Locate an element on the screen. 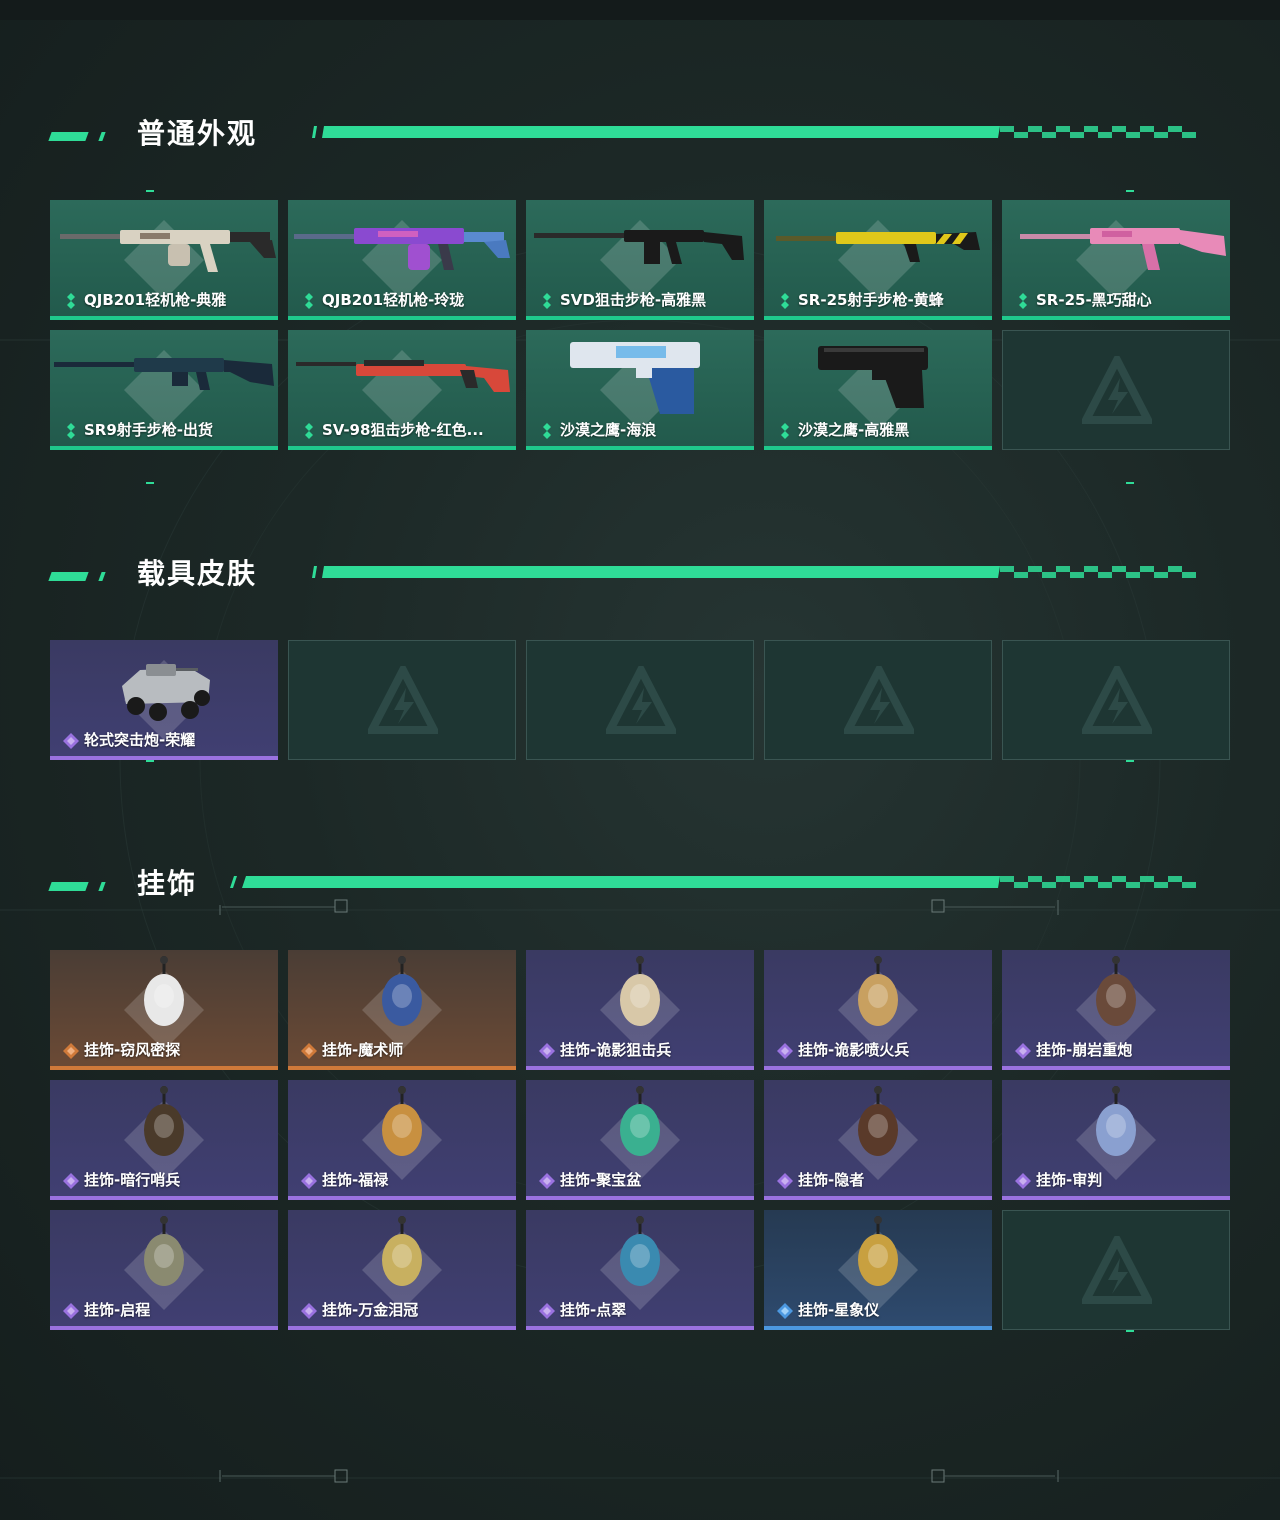 The width and height of the screenshot is (1280, 1520). vehicle-card: 轮式突击炮-荣耀 is located at coordinates (164, 700).